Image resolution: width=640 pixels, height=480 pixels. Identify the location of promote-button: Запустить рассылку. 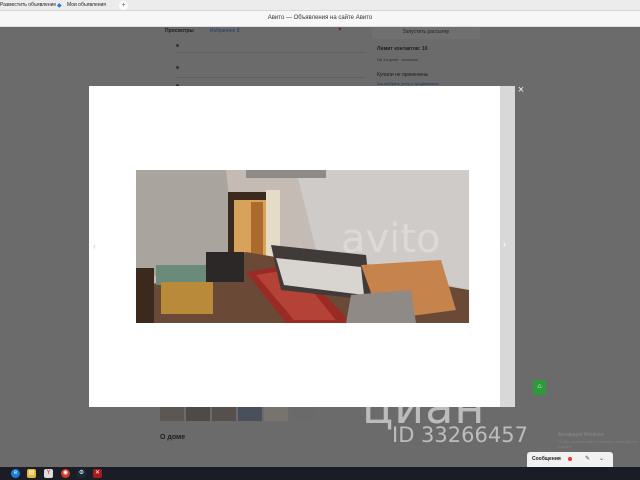
(426, 33).